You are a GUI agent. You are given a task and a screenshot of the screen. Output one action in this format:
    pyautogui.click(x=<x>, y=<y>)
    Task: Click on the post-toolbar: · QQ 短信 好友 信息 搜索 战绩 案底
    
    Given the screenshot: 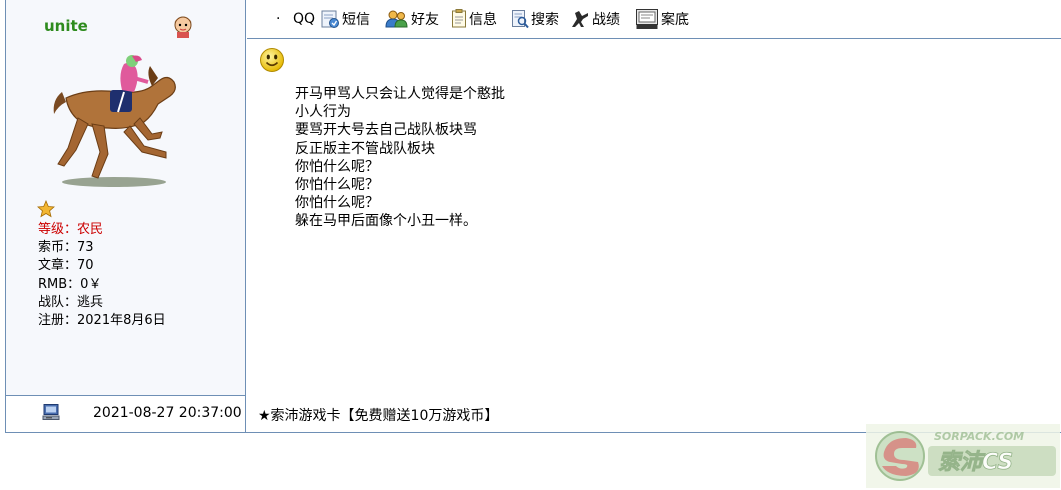 What is the action you would take?
    pyautogui.click(x=654, y=19)
    